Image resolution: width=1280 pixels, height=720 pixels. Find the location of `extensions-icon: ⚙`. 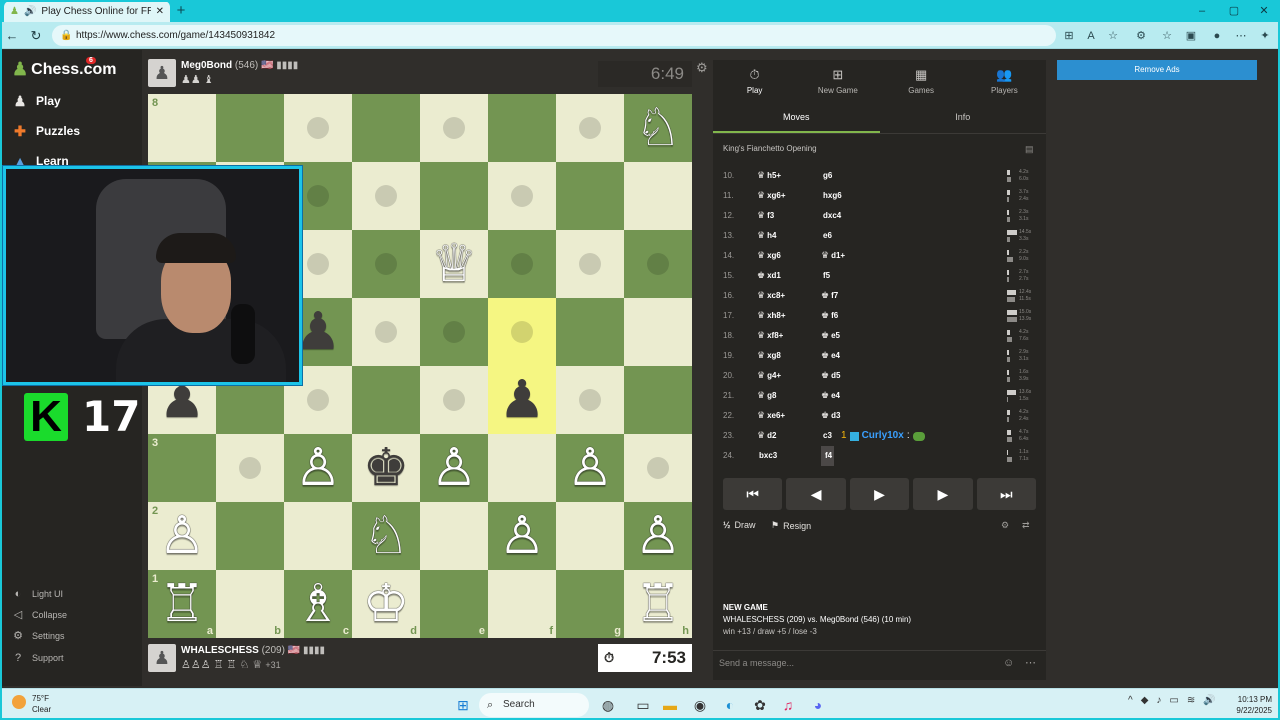

extensions-icon: ⚙ is located at coordinates (1141, 36).